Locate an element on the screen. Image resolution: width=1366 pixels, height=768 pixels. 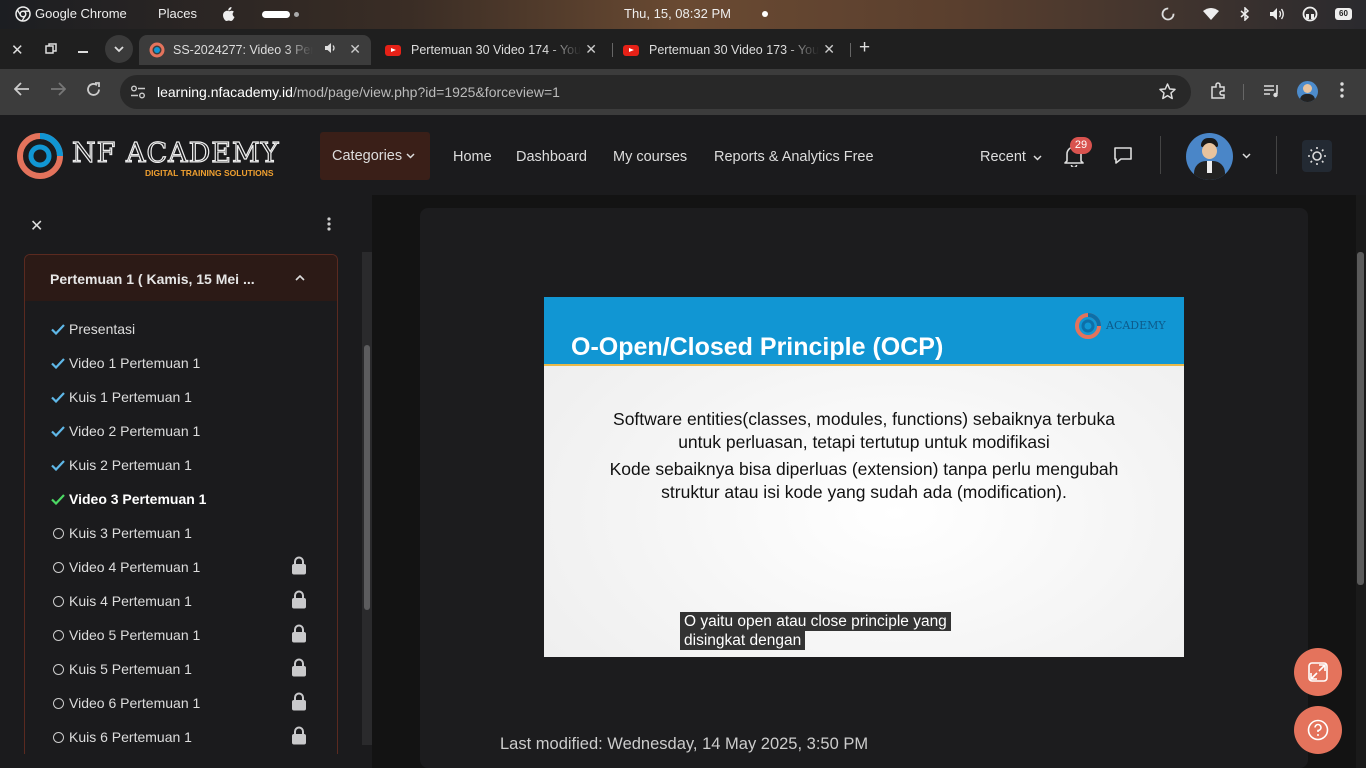
expand-button is located at coordinates (1318, 672).